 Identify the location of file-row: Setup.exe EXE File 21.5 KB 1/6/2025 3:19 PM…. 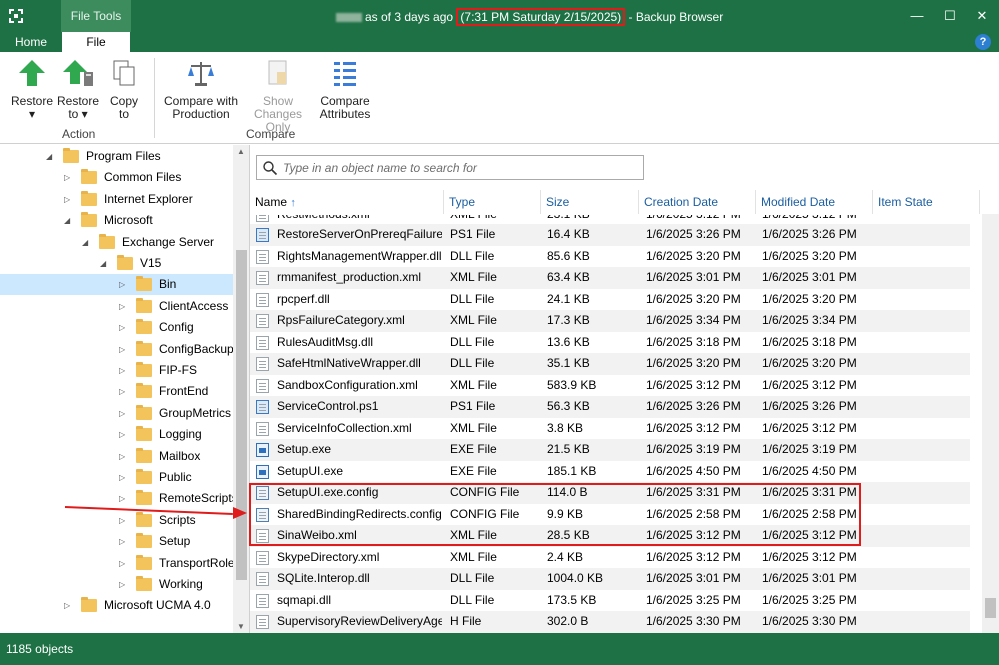
(610, 450).